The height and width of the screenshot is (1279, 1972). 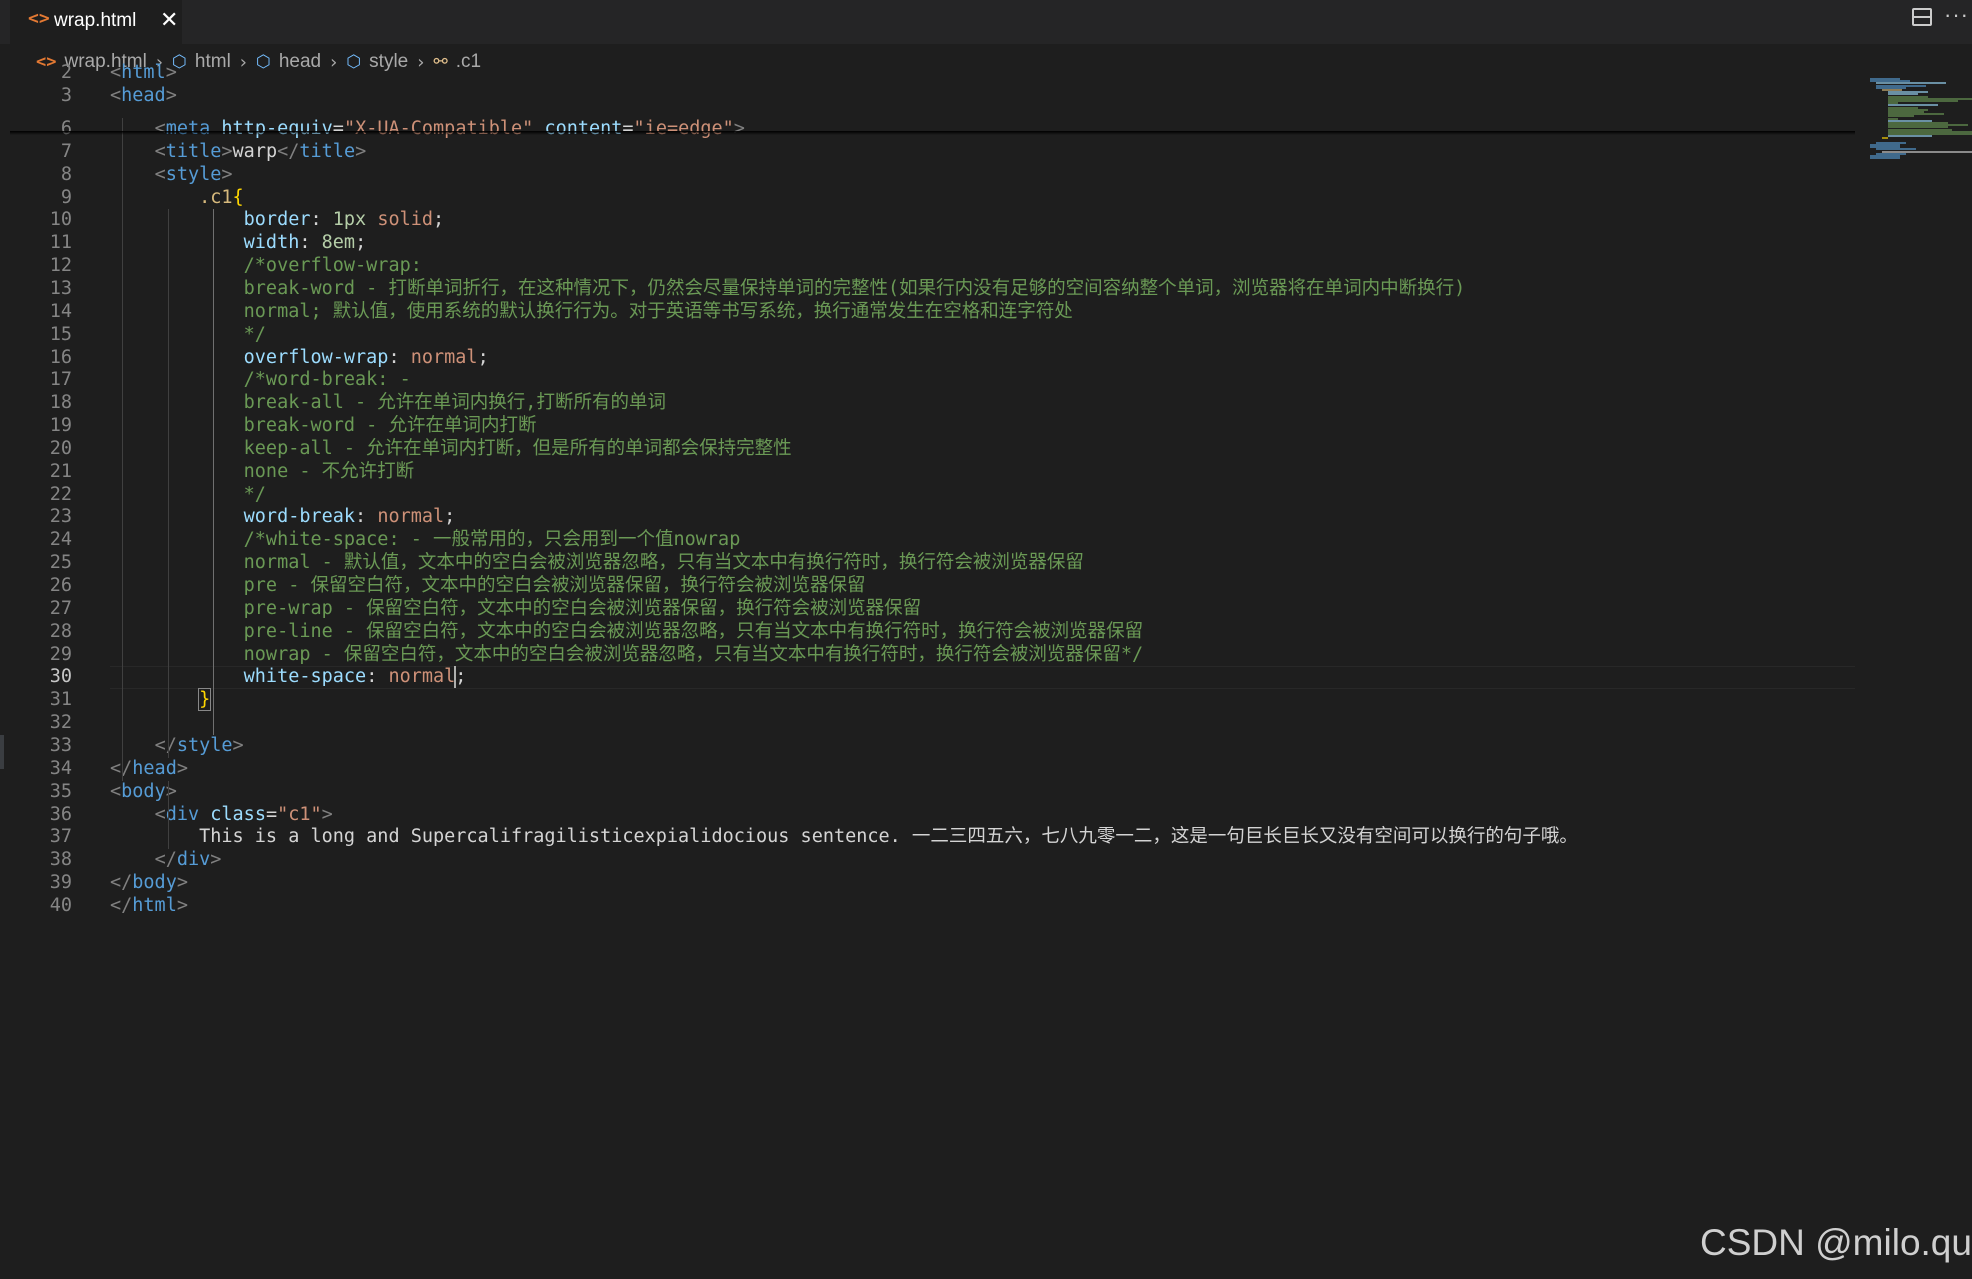 What do you see at coordinates (932, 380) in the screenshot?
I see `code-line: 17 /*word-break: -` at bounding box center [932, 380].